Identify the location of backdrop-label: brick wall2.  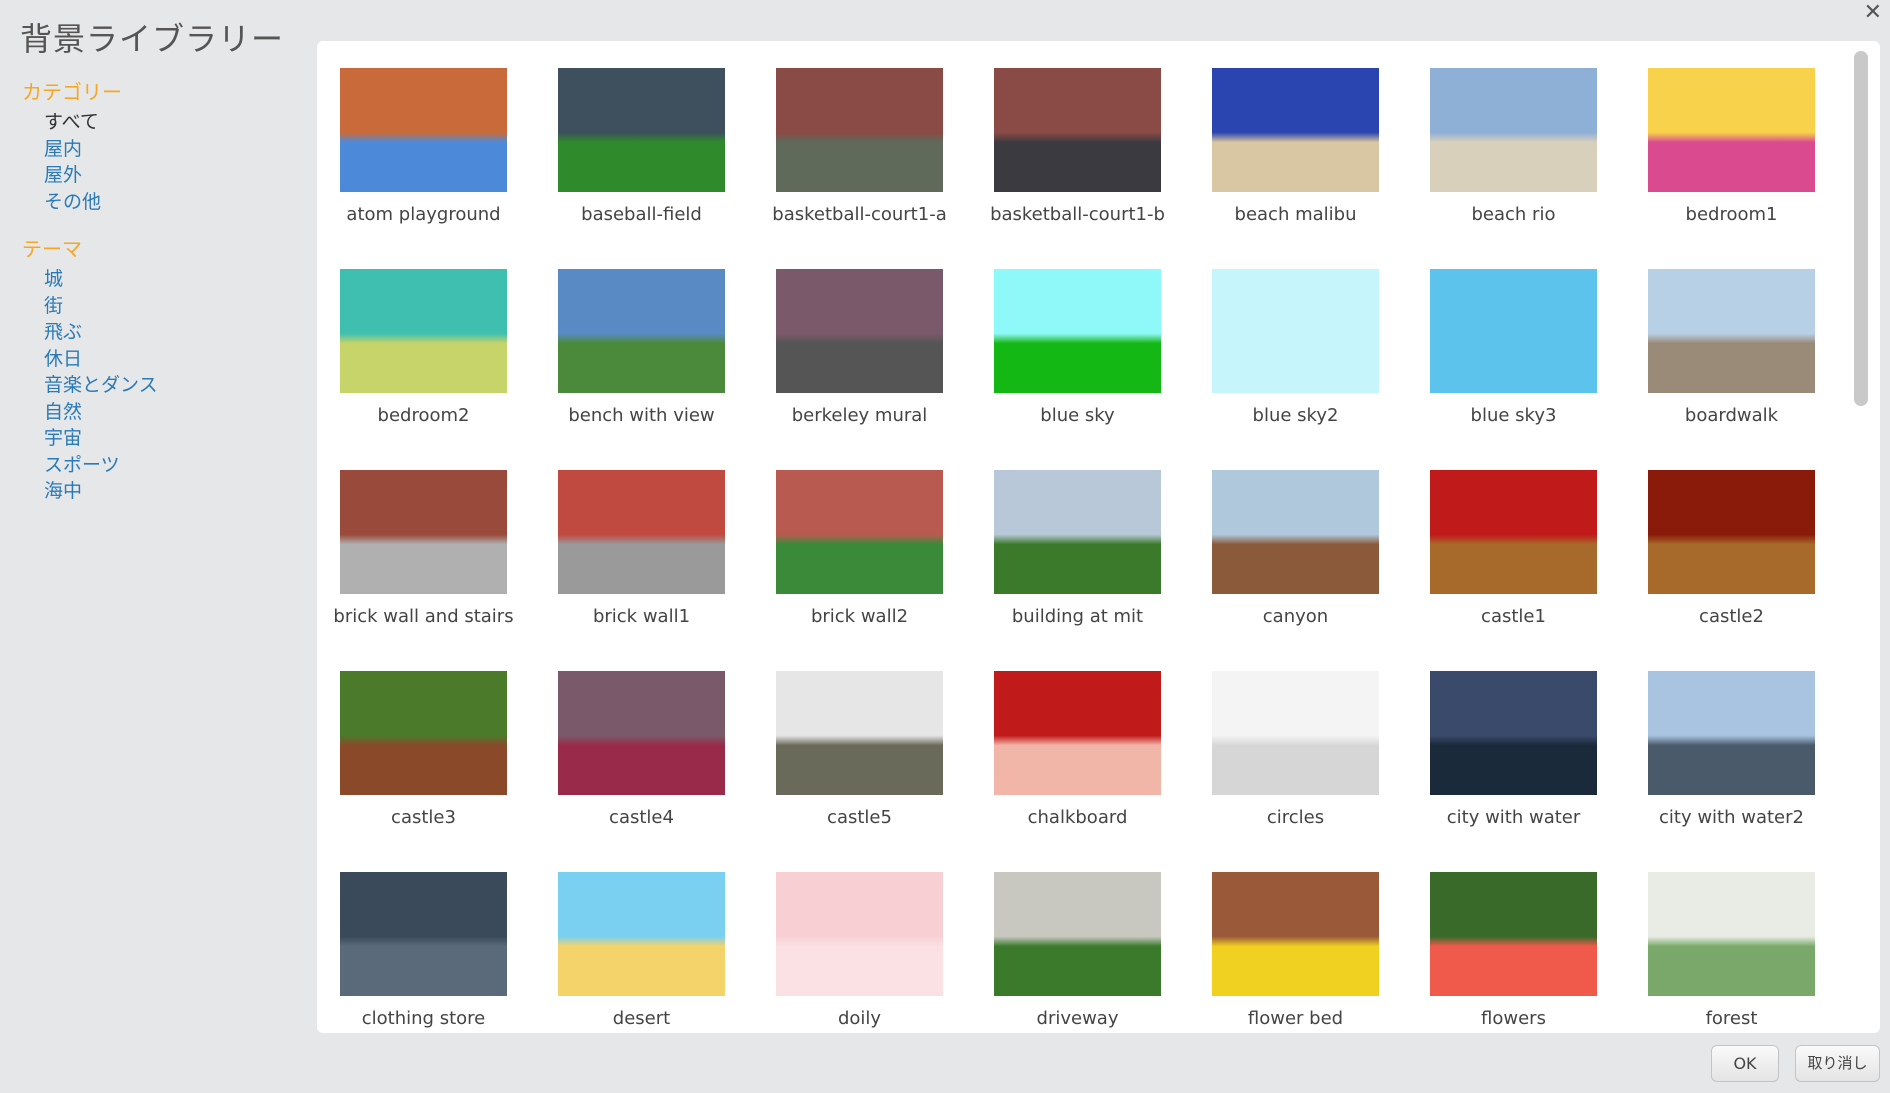
(859, 616).